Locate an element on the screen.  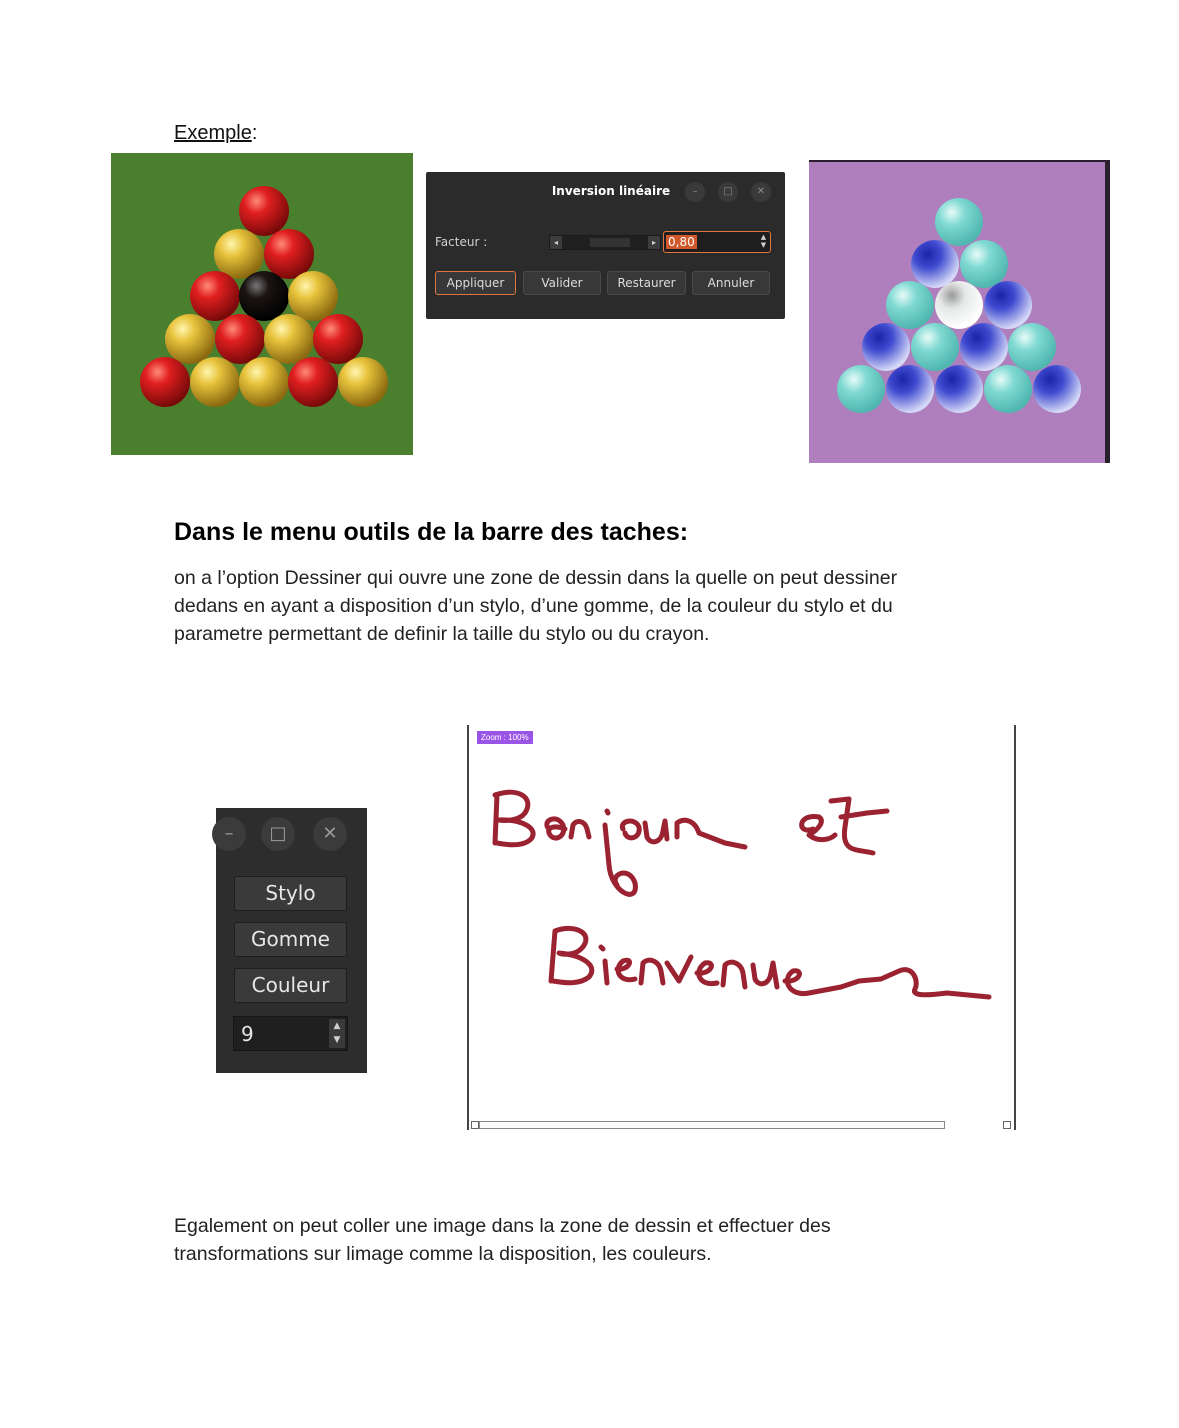
factor-value: 0,80 is located at coordinates (681, 242).